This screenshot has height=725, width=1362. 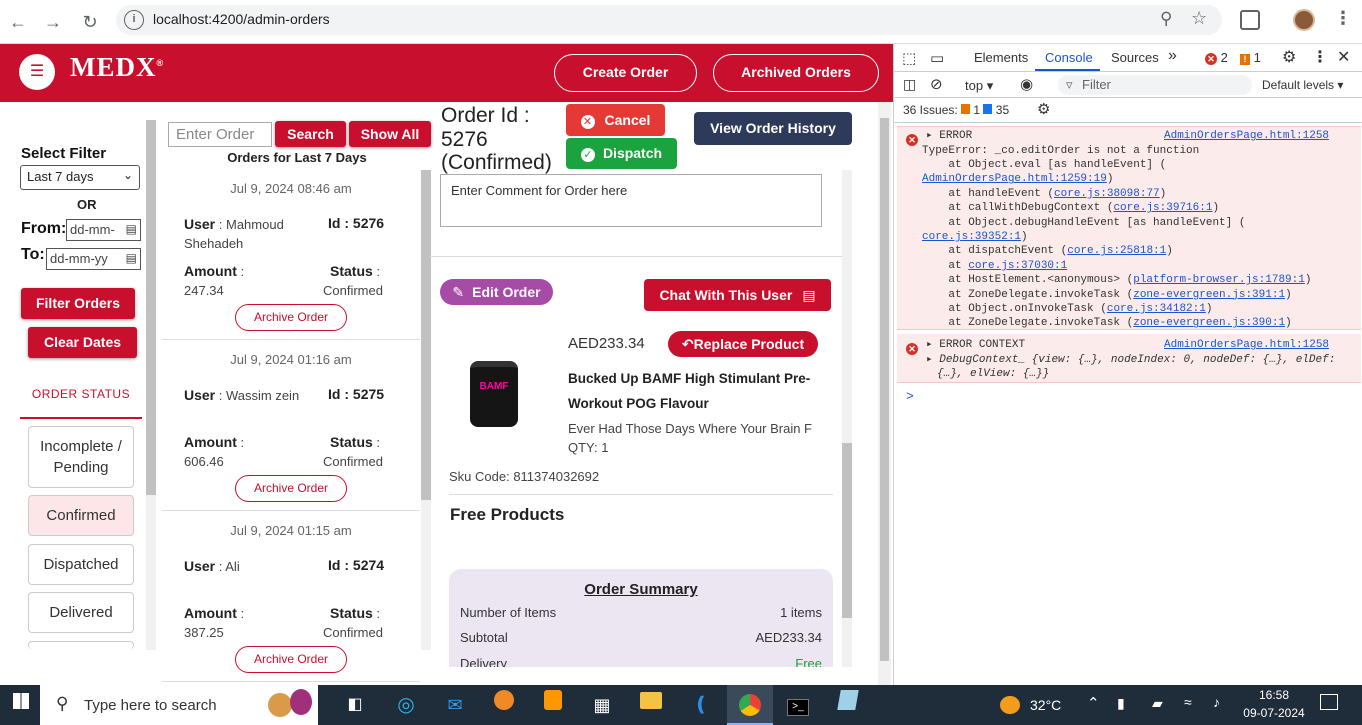 I want to click on status-next-partial, so click(x=81, y=645).